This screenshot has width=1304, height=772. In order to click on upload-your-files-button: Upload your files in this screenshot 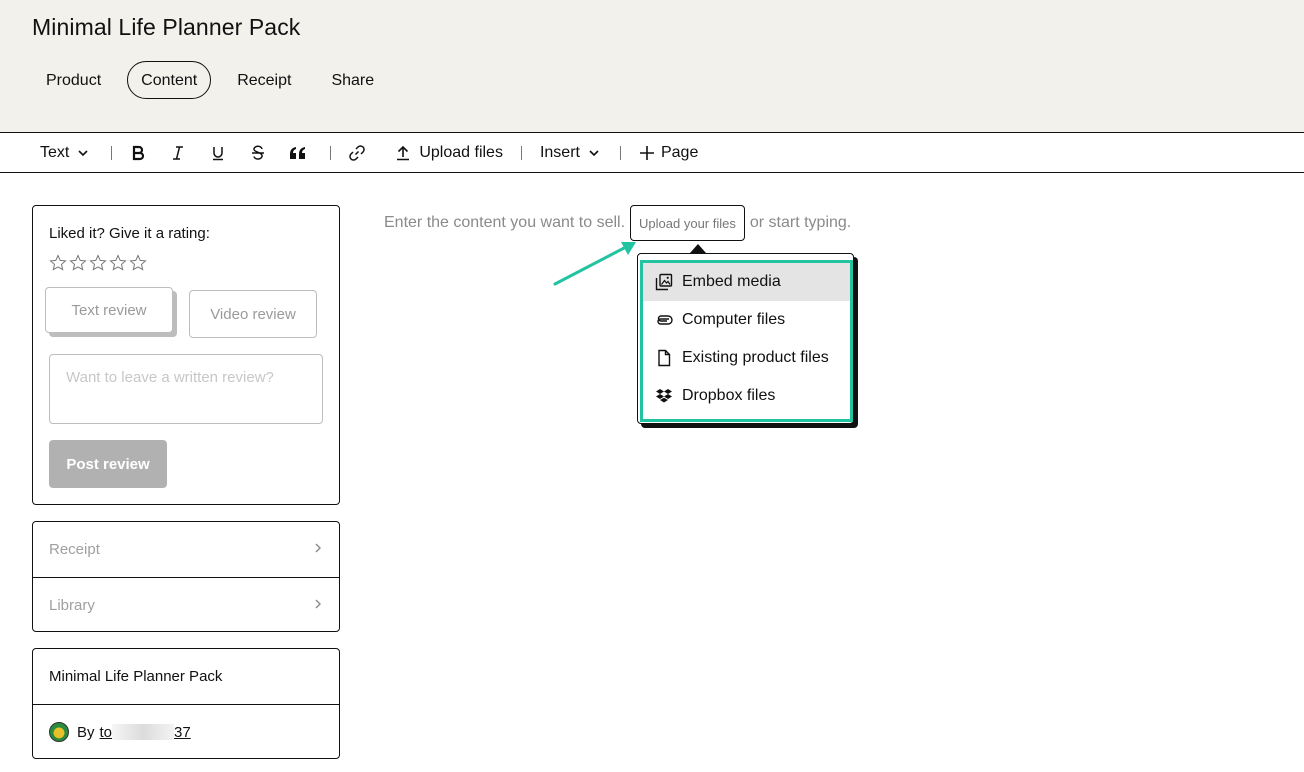, I will do `click(687, 223)`.